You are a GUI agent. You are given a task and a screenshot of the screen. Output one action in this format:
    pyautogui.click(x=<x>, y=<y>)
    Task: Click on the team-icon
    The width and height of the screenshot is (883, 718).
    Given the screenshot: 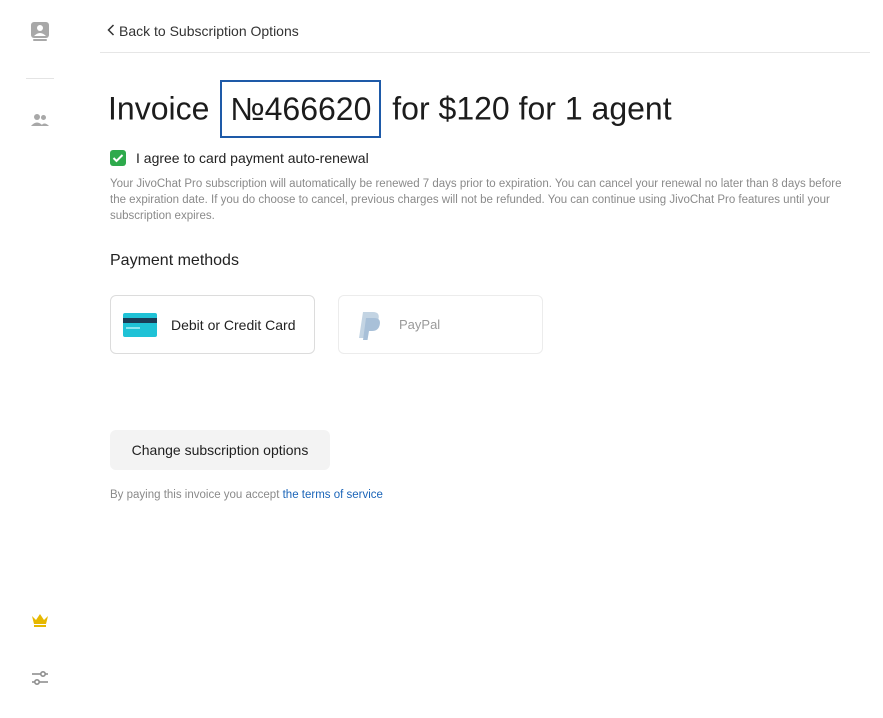 What is the action you would take?
    pyautogui.click(x=40, y=121)
    